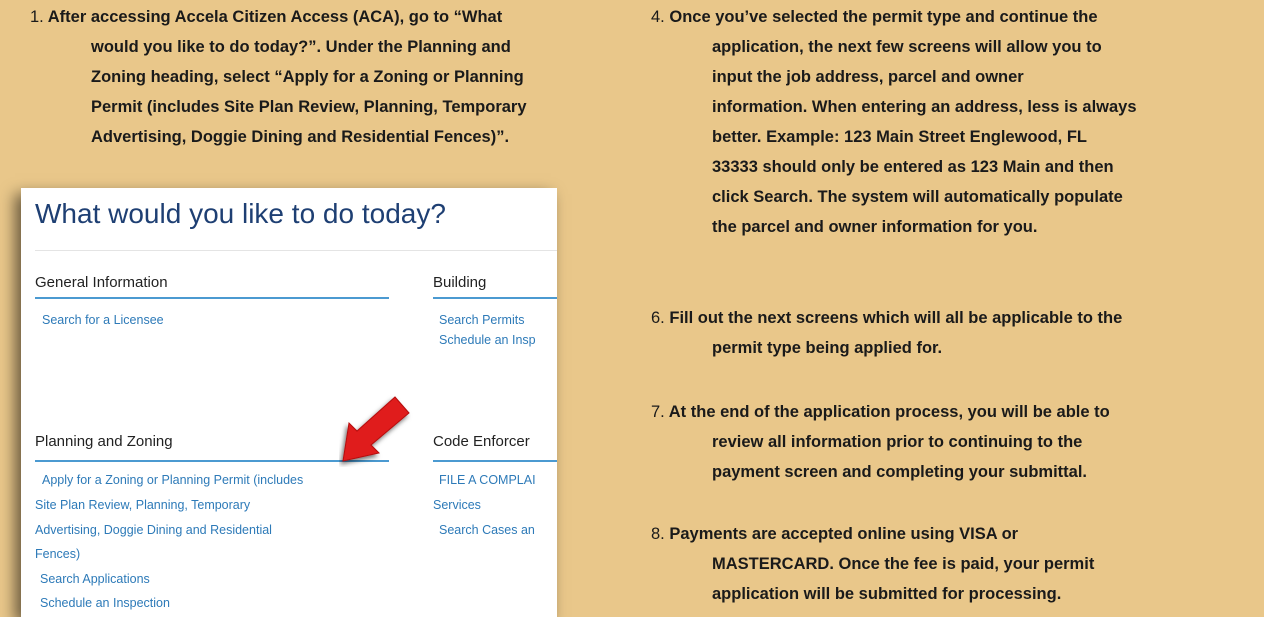 Image resolution: width=1264 pixels, height=617 pixels. What do you see at coordinates (104, 441) in the screenshot?
I see `section-title-planning-zoning: Planning and Zoning` at bounding box center [104, 441].